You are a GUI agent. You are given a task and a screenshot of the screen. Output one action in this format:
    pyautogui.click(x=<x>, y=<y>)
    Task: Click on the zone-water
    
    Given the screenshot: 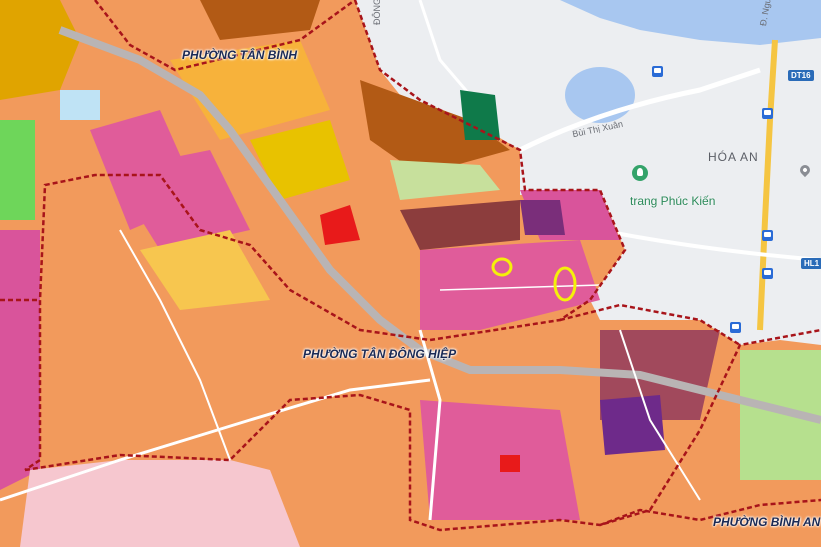 What is the action you would take?
    pyautogui.click(x=80, y=105)
    